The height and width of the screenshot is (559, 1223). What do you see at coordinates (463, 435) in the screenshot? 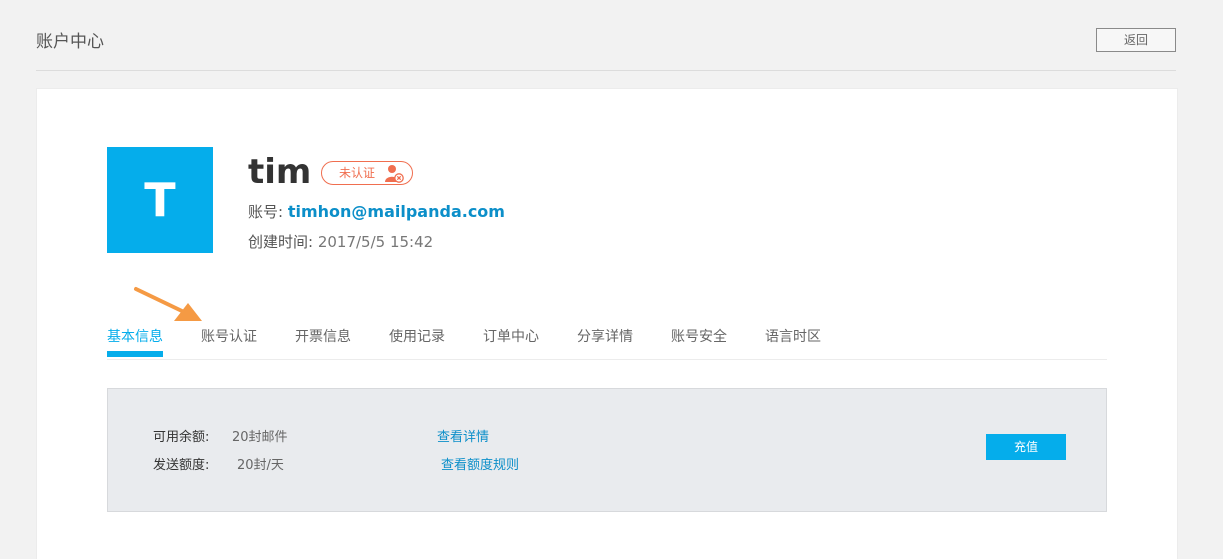
I see `balance-details-link: 查看详情` at bounding box center [463, 435].